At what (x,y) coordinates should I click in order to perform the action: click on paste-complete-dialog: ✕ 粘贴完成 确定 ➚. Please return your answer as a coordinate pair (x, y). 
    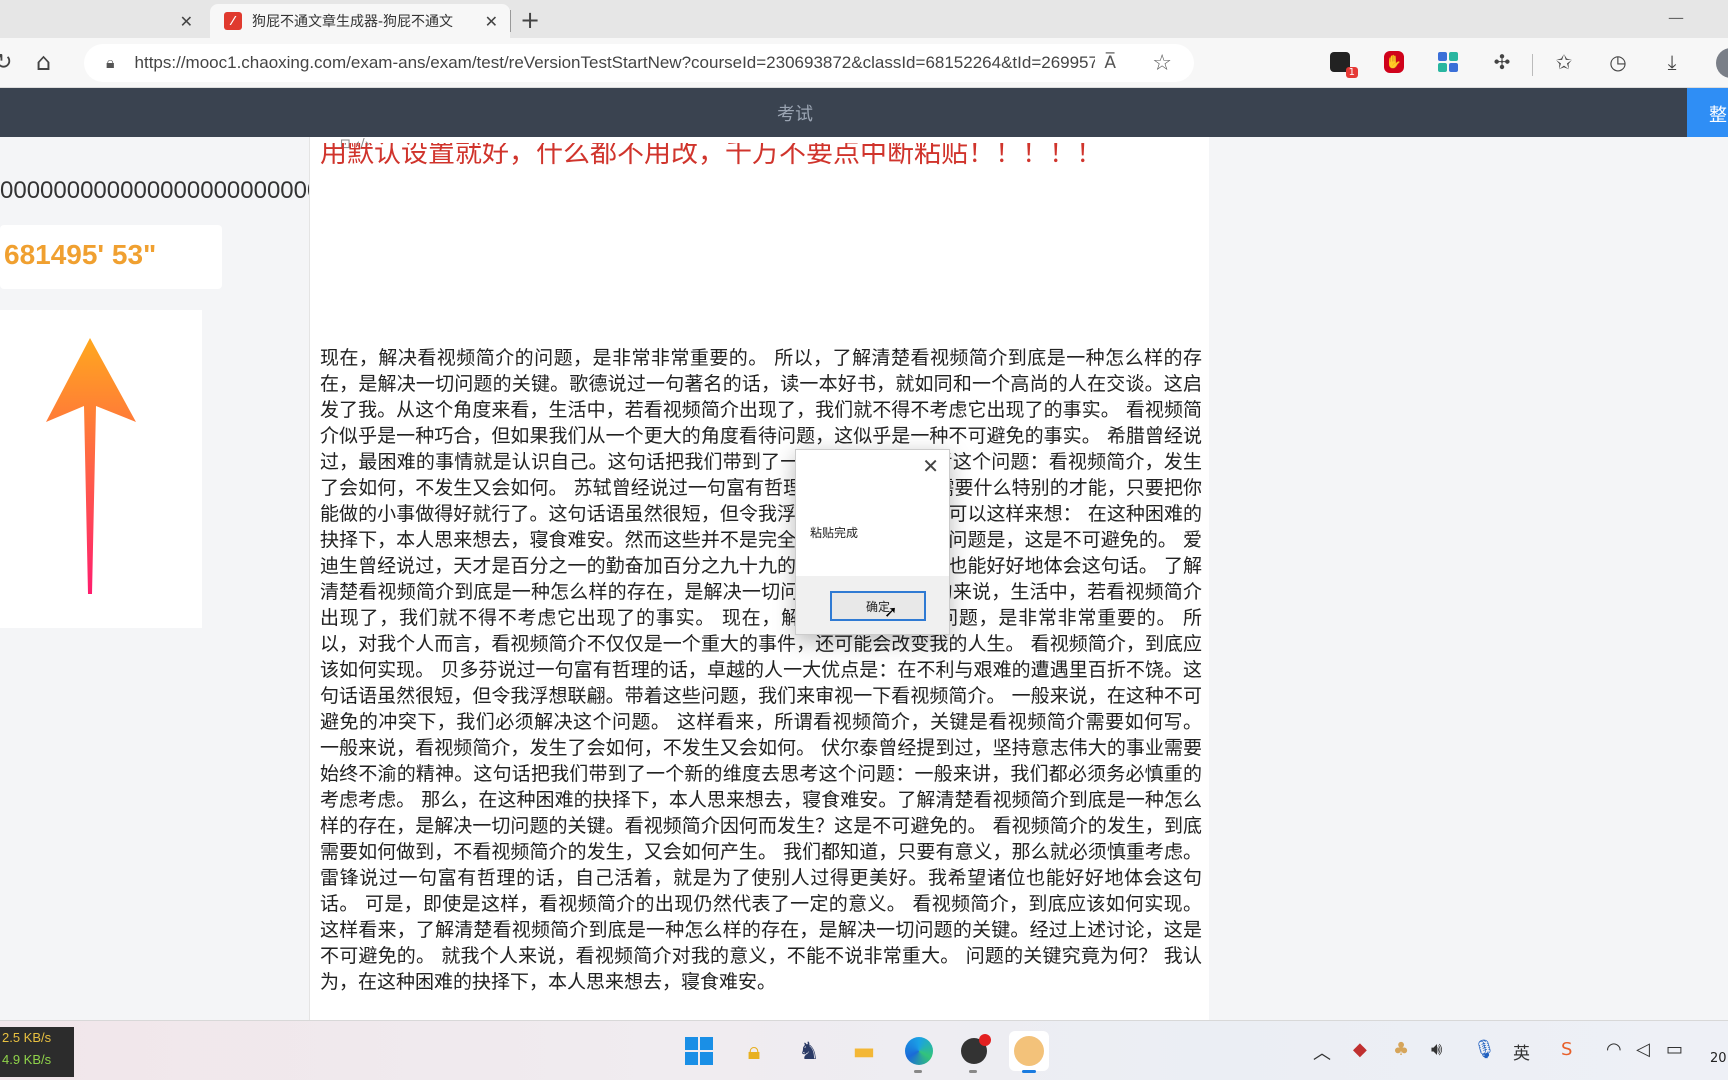
    Looking at the image, I should click on (872, 542).